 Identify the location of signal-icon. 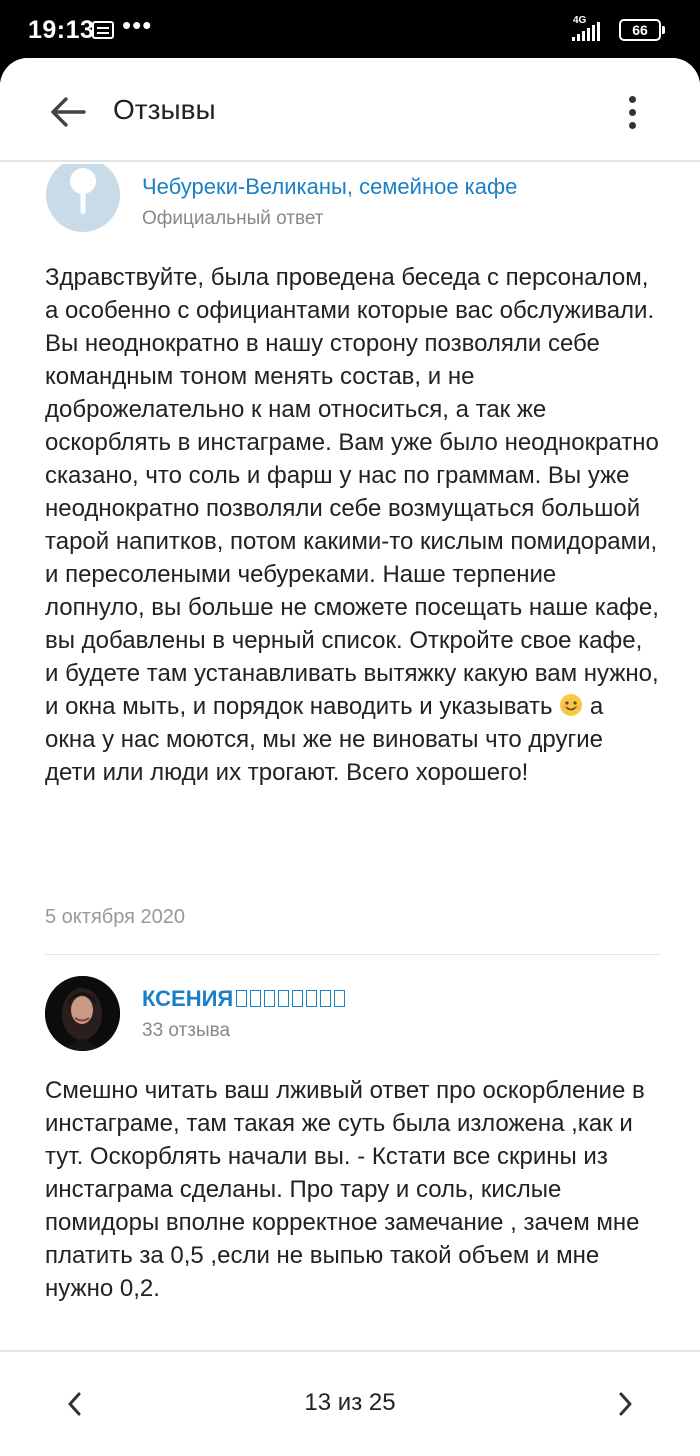
(586, 31).